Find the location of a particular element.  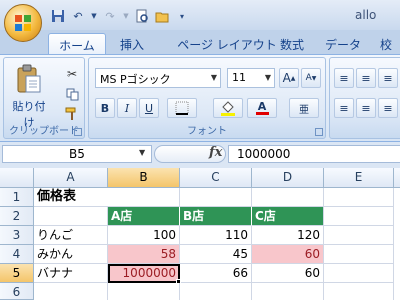

cell-a3: りんご is located at coordinates (71, 235).